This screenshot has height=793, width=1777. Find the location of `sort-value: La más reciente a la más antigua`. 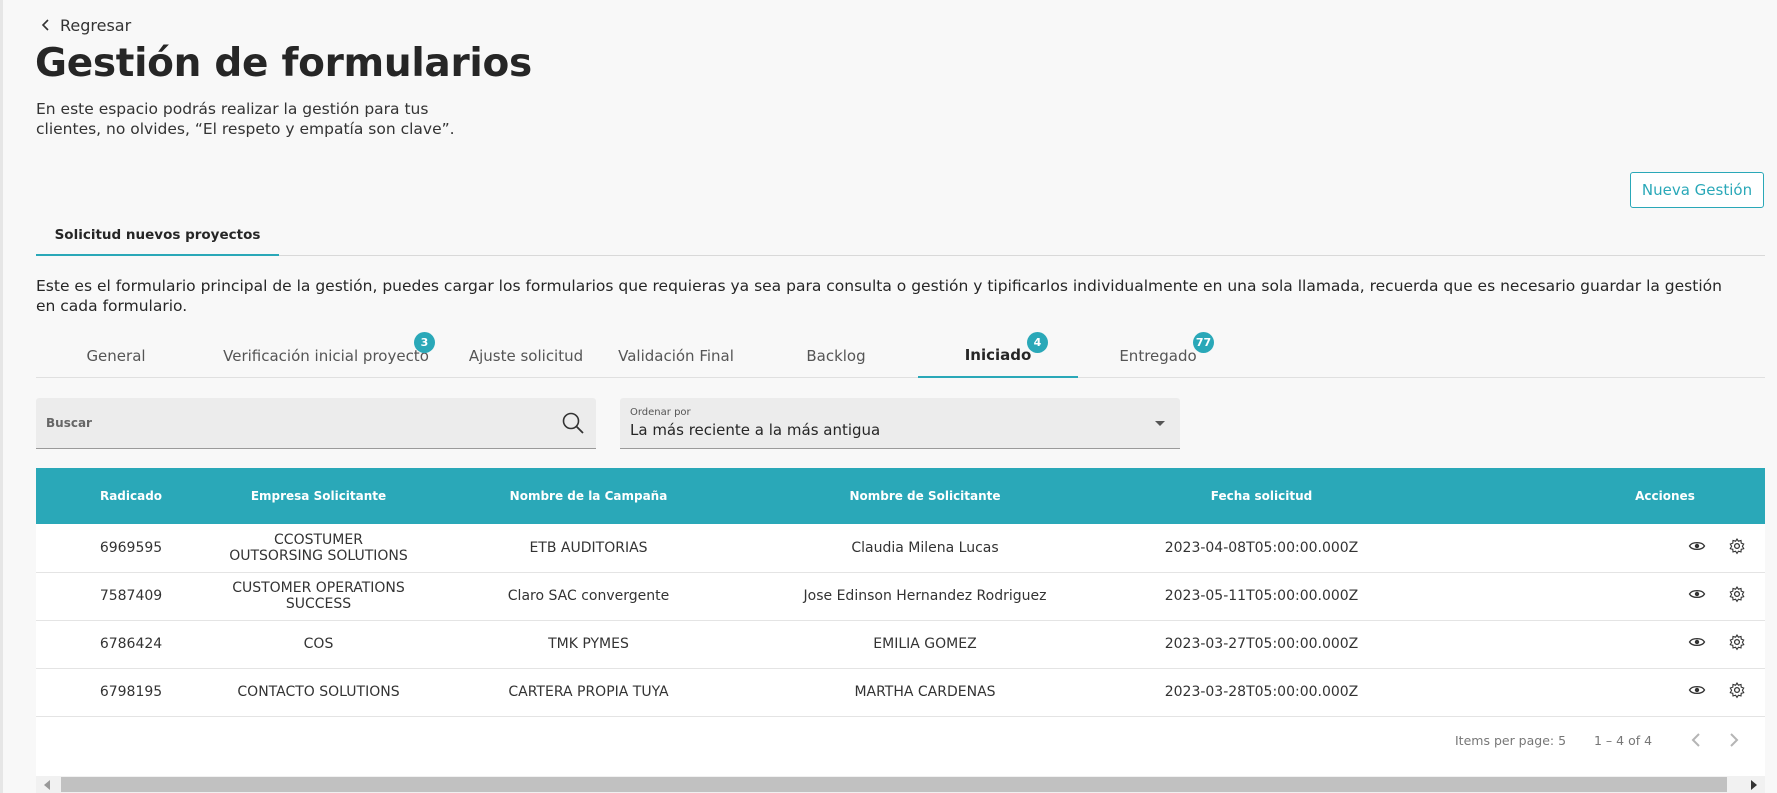

sort-value: La más reciente a la más antigua is located at coordinates (755, 430).